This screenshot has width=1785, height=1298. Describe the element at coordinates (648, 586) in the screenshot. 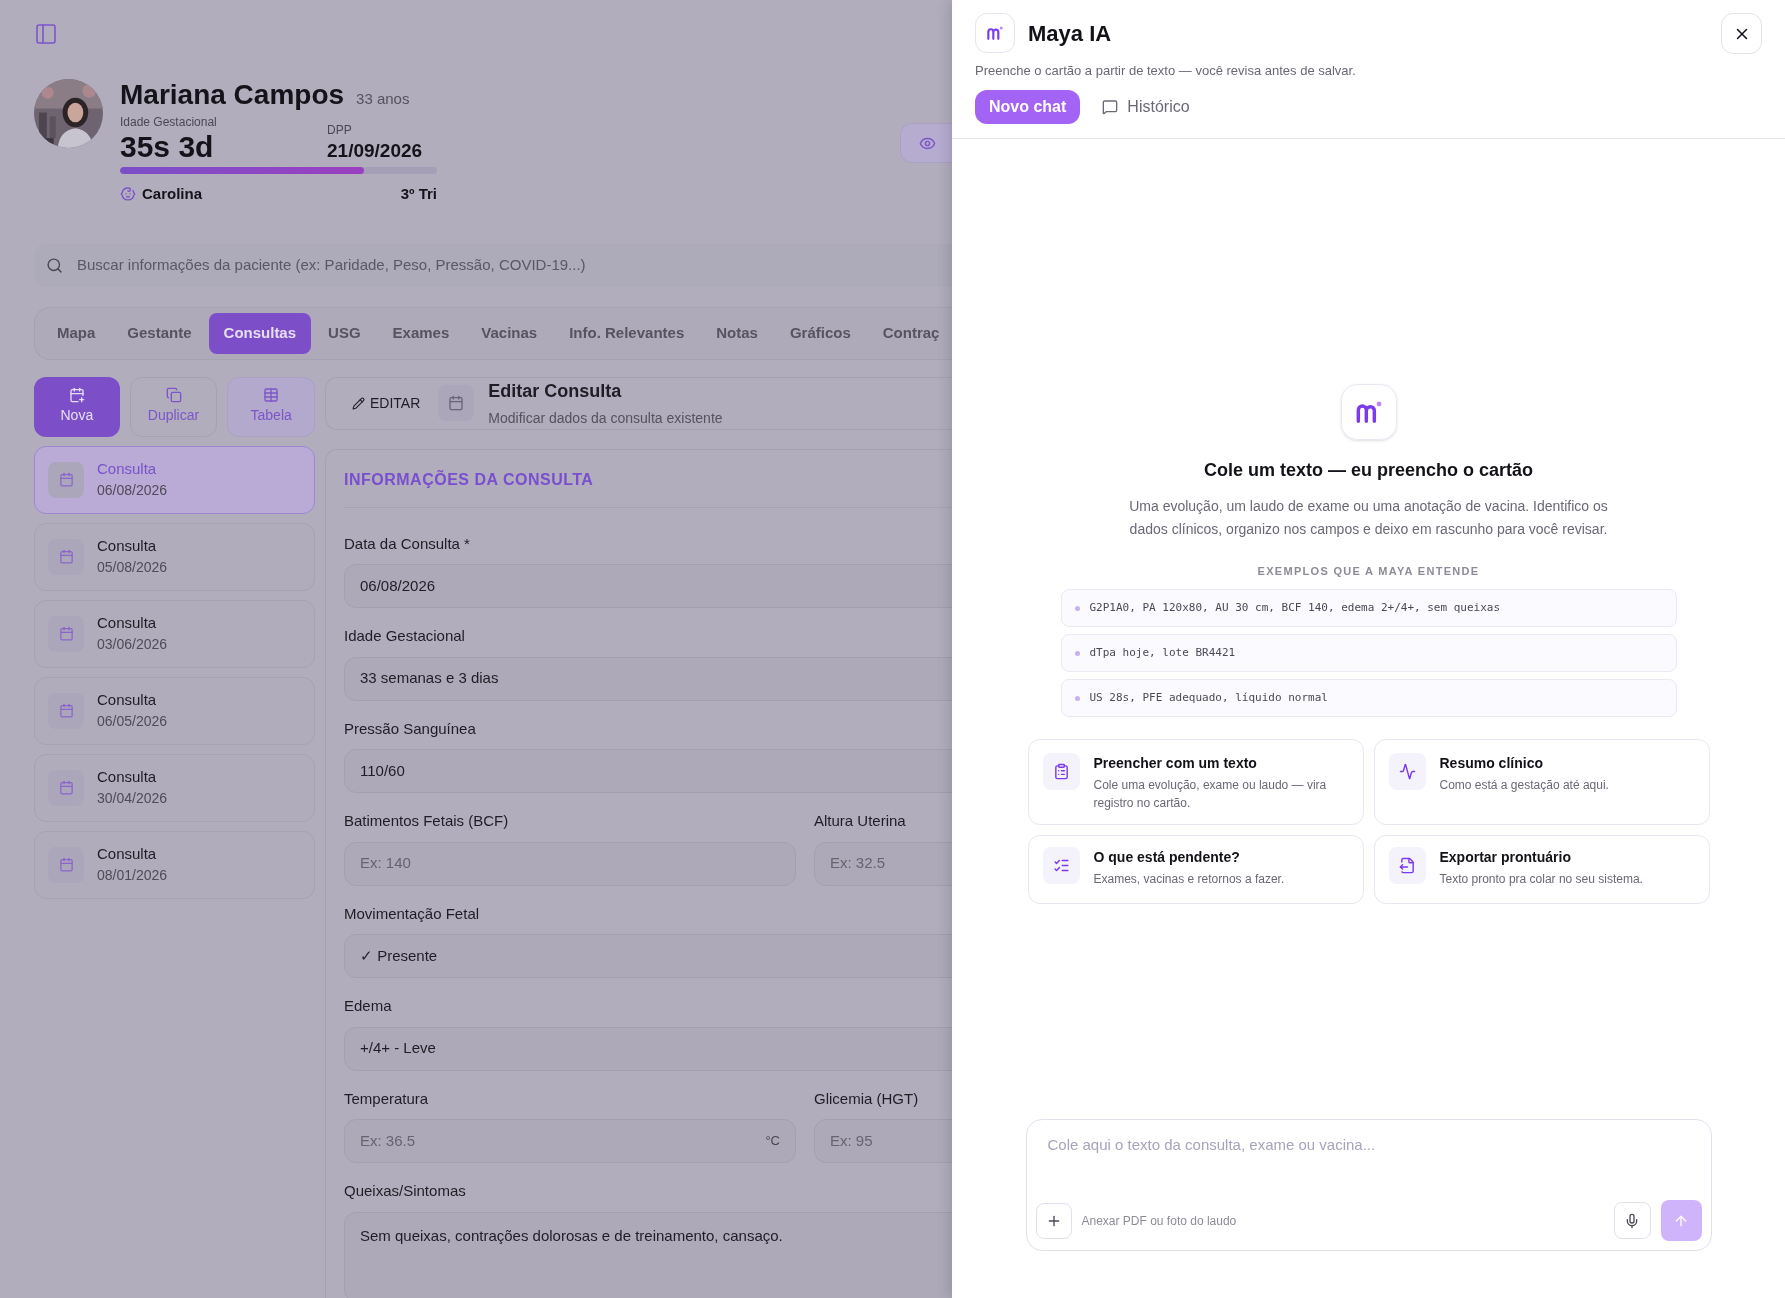

I see `input-field: 06/08/2026` at that location.